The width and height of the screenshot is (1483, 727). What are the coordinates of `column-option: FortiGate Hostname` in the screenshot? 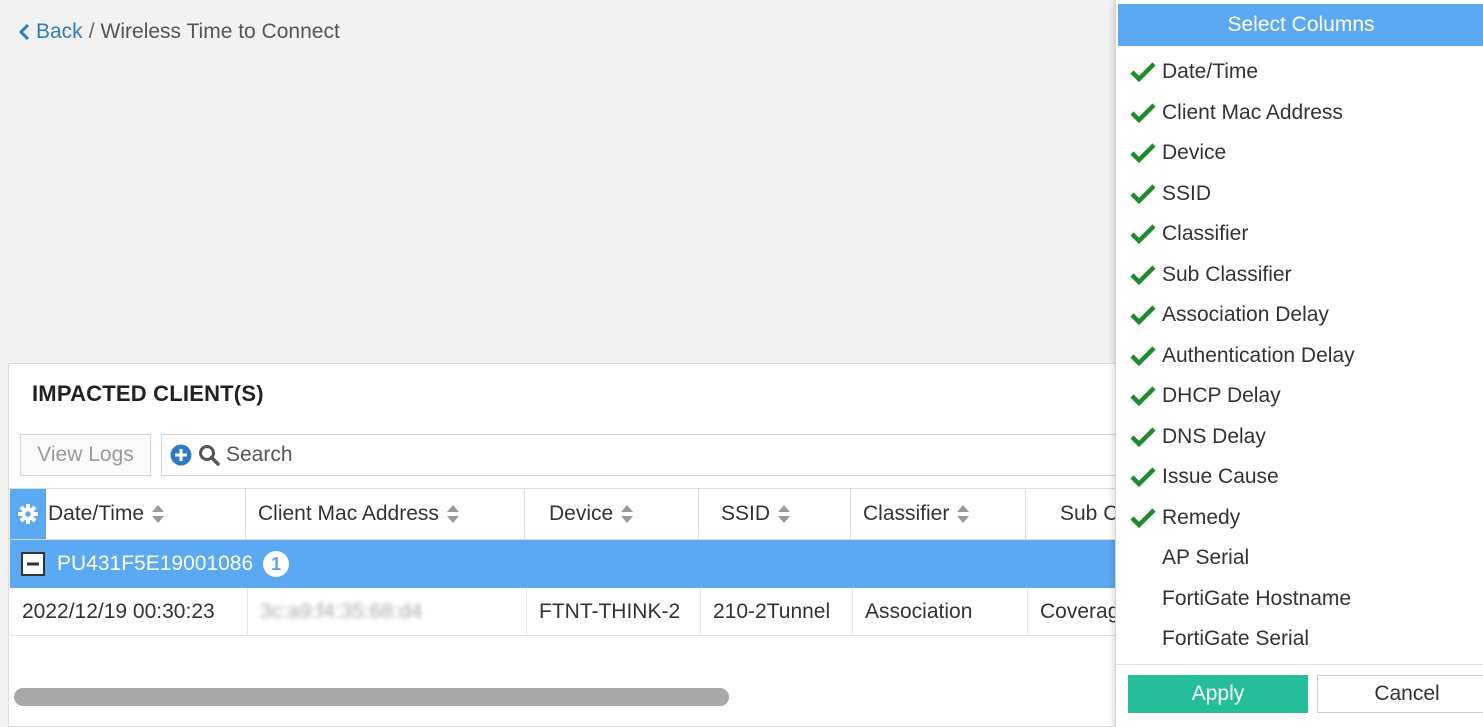 It's located at (1299, 599).